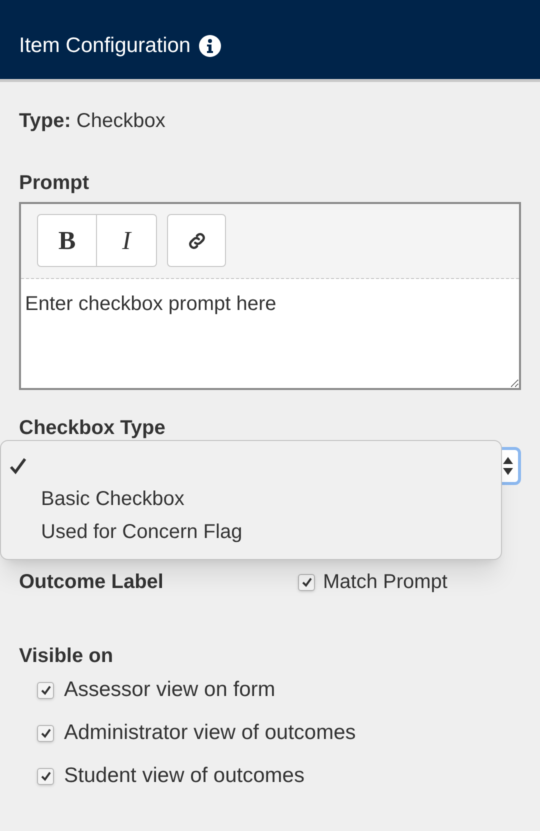  What do you see at coordinates (184, 776) in the screenshot?
I see `checkbox-label: Student view of outcomes` at bounding box center [184, 776].